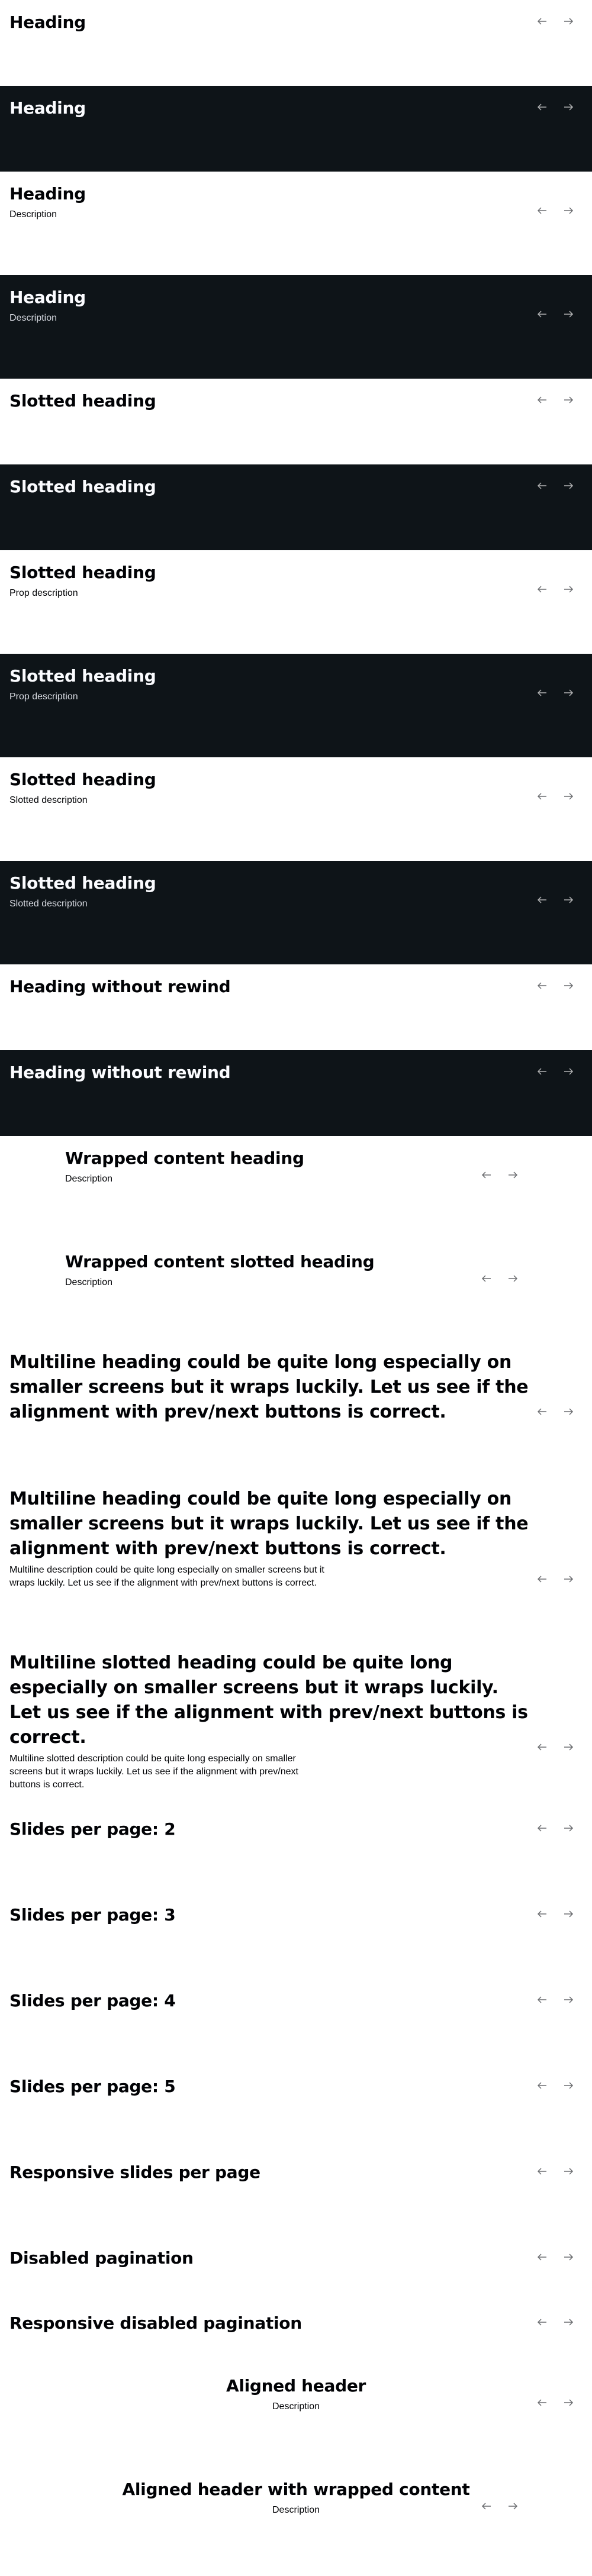 The height and width of the screenshot is (2576, 592). Describe the element at coordinates (269, 22) in the screenshot. I see `carousel-header: Heading` at that location.